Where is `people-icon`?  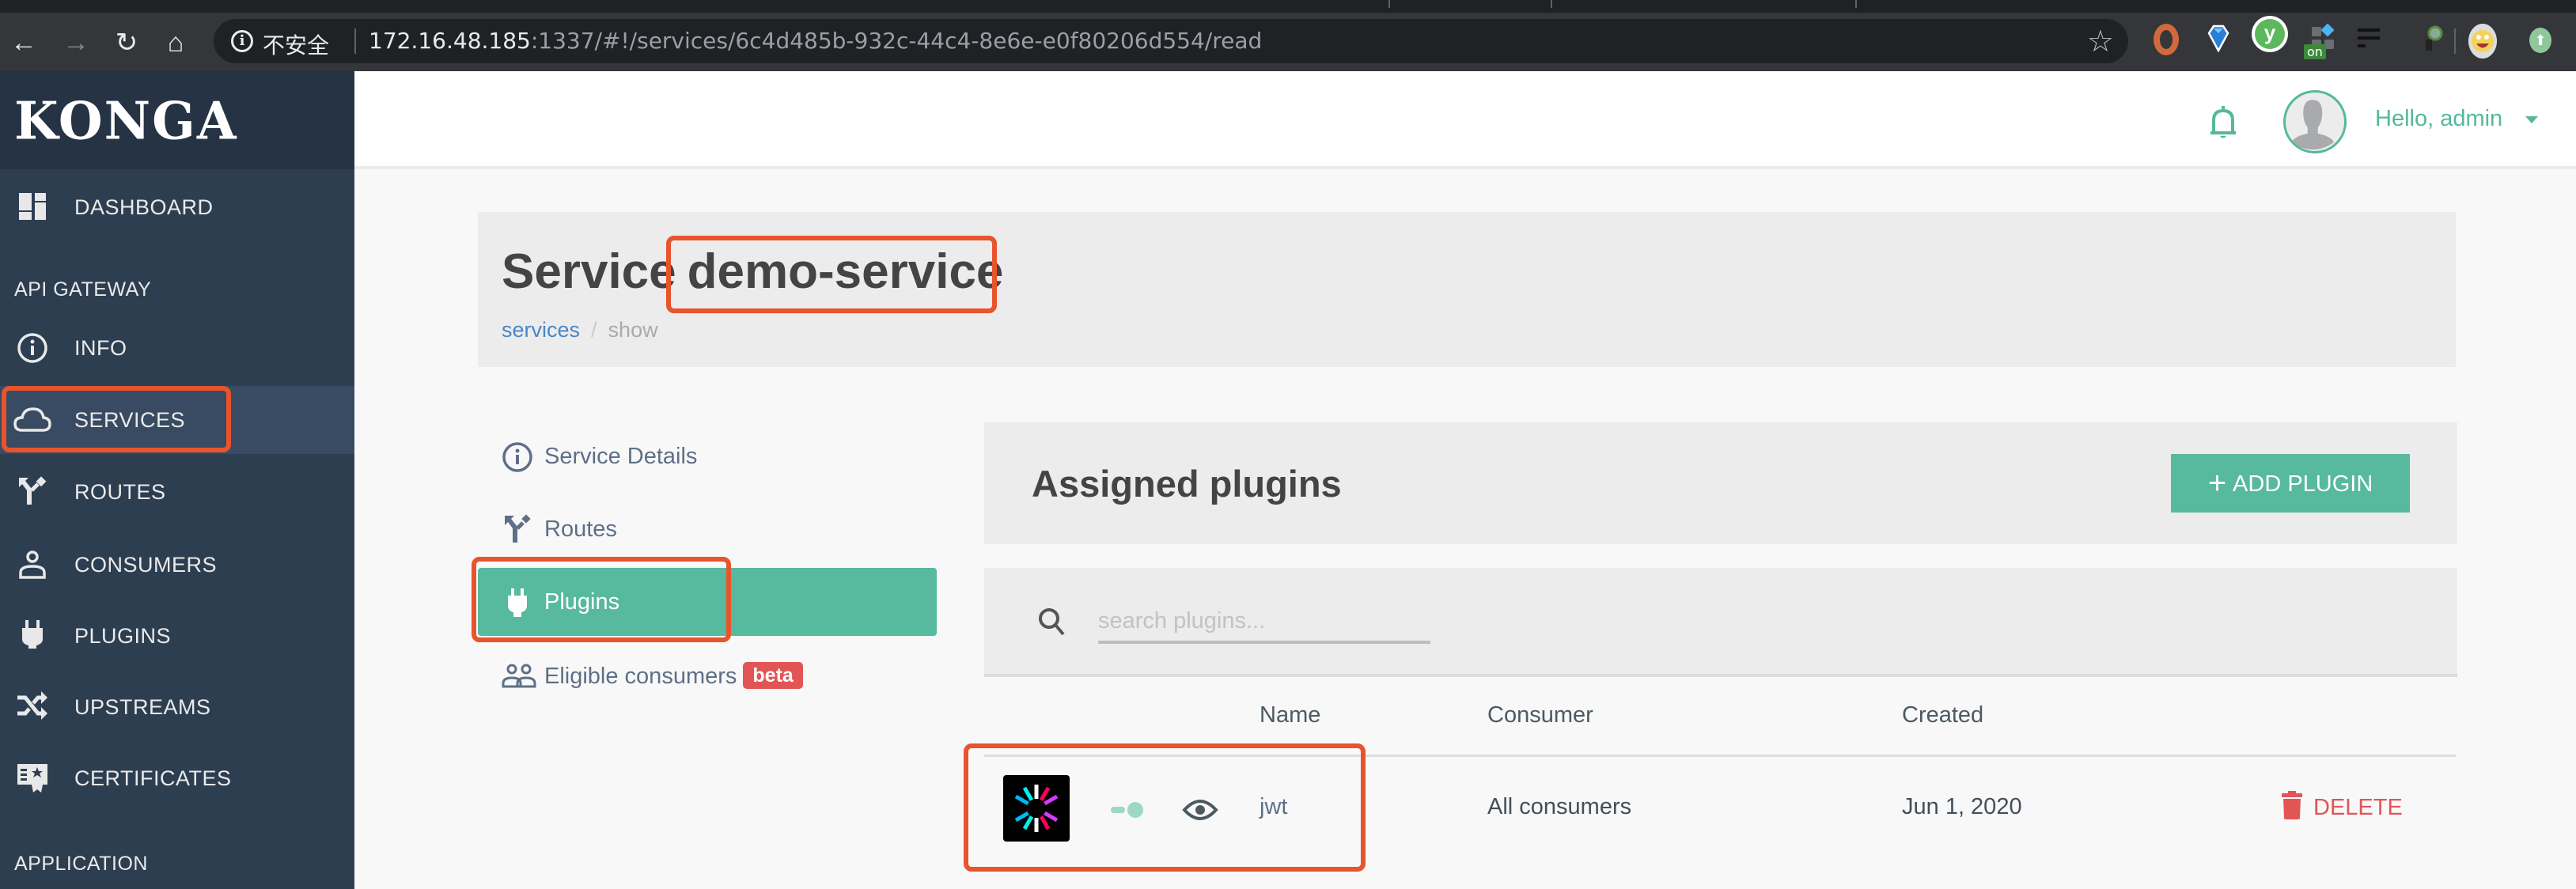
people-icon is located at coordinates (519, 676).